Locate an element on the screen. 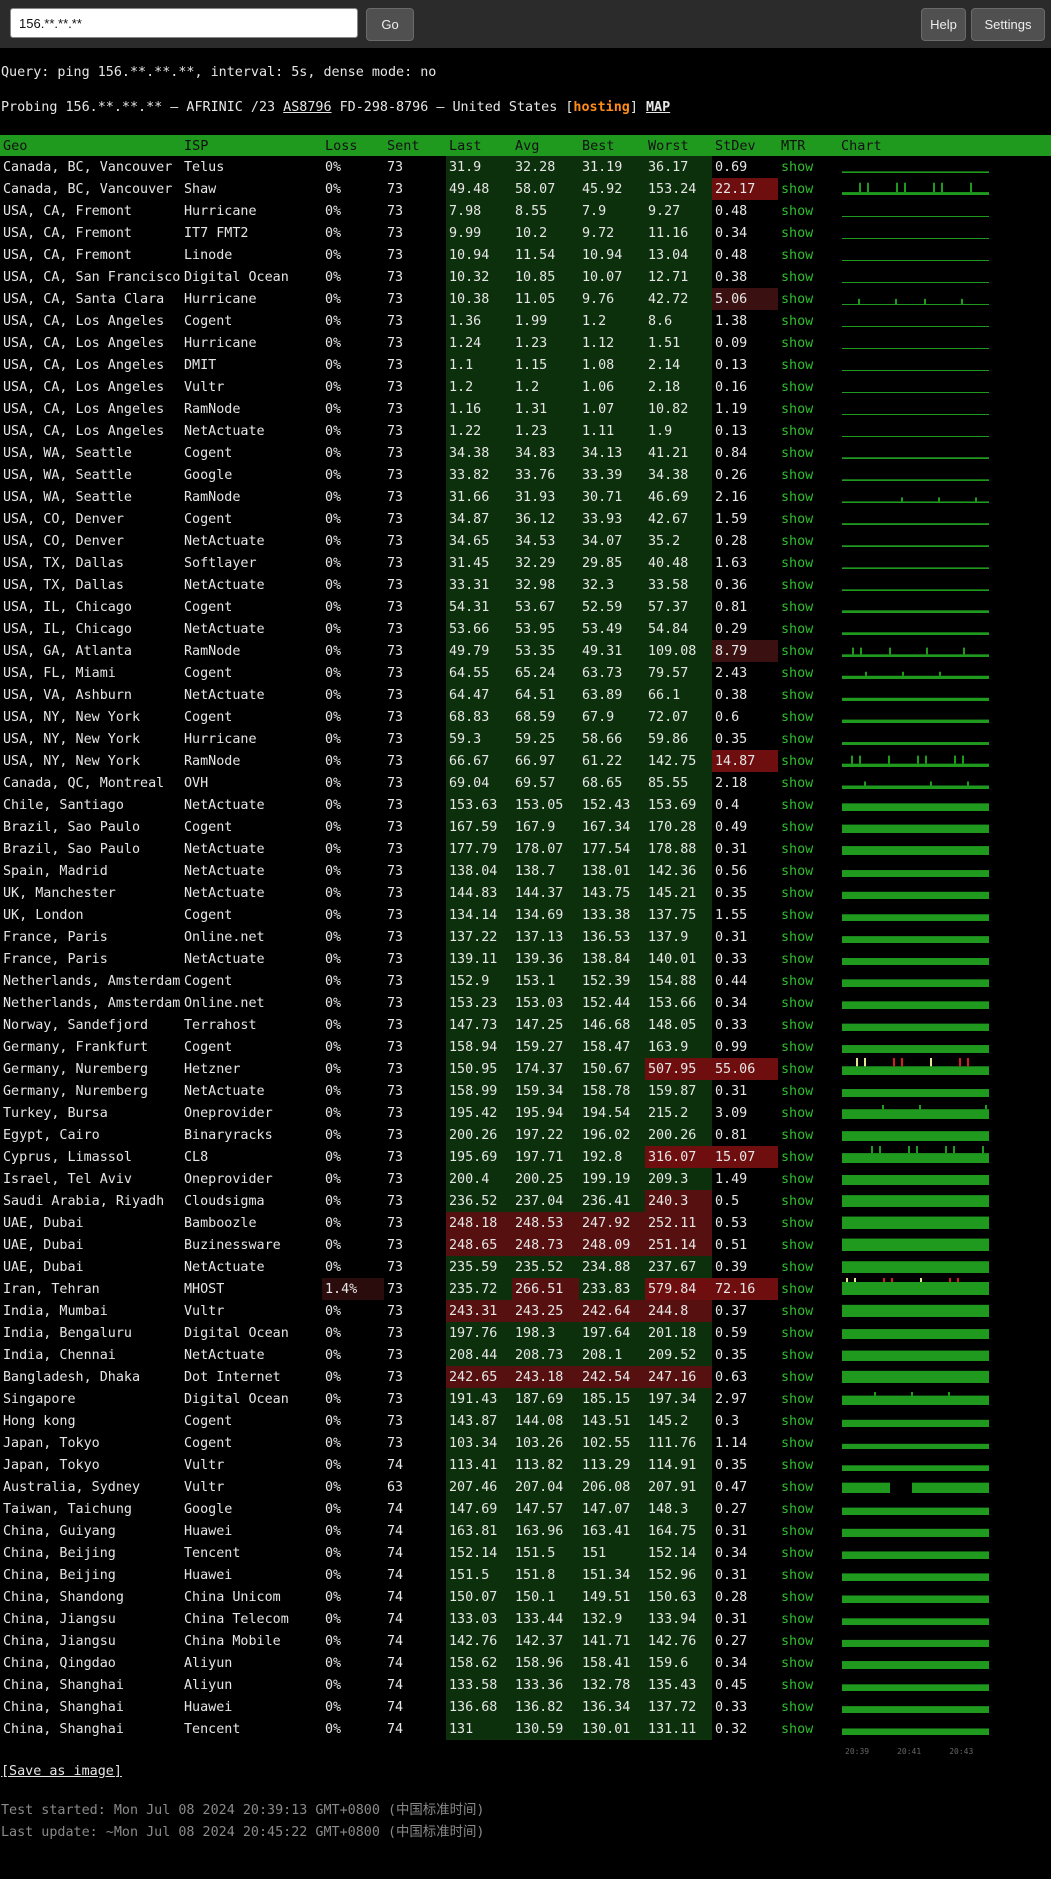 Image resolution: width=1051 pixels, height=1879 pixels. settings-button: Settings is located at coordinates (1008, 24).